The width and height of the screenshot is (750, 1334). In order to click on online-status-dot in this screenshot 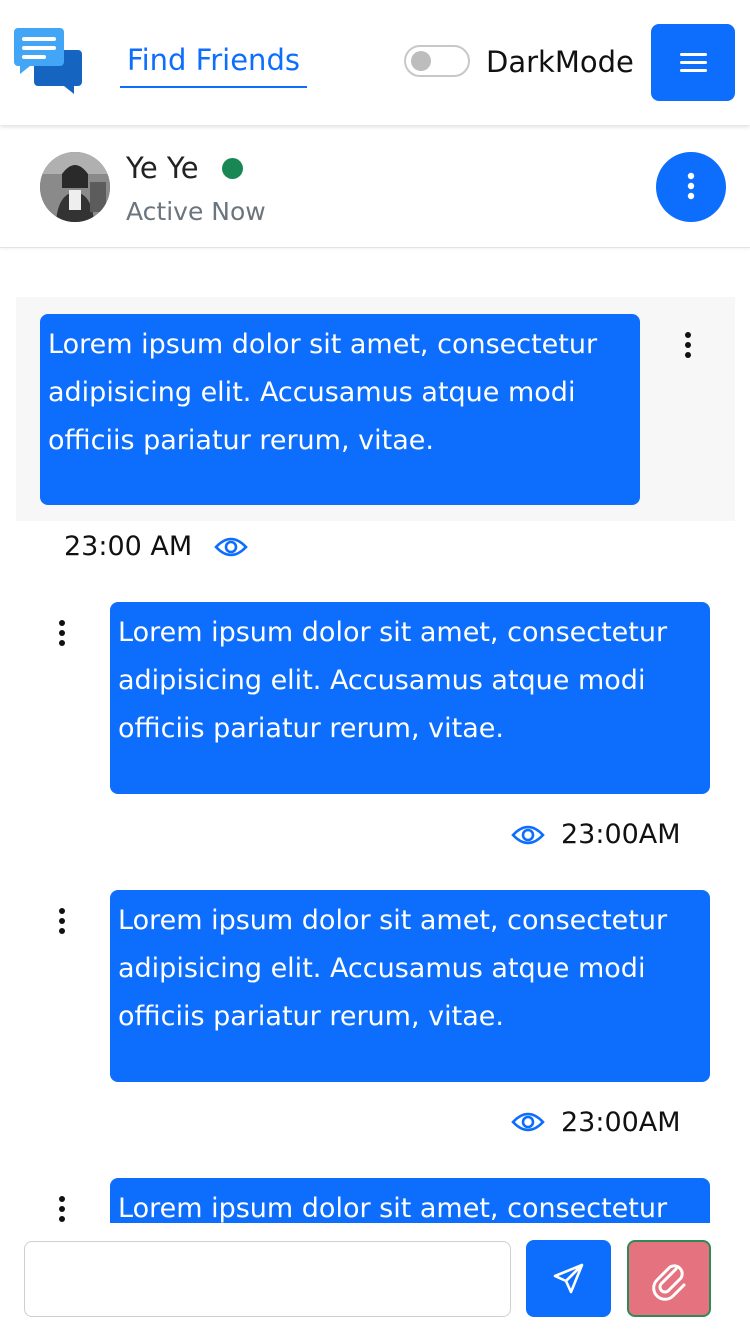, I will do `click(232, 168)`.